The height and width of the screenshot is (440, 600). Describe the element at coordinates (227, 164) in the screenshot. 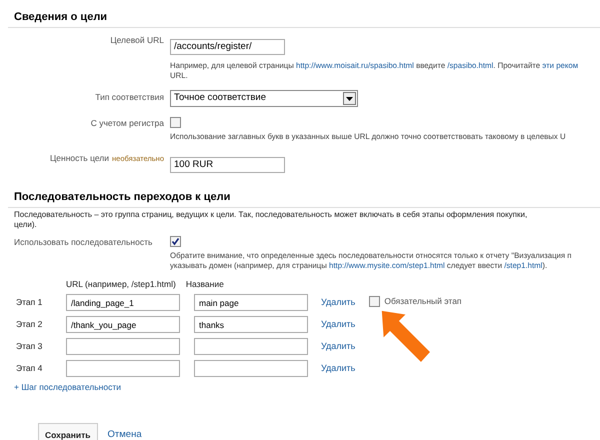

I see `text-field: 100 RUR` at that location.